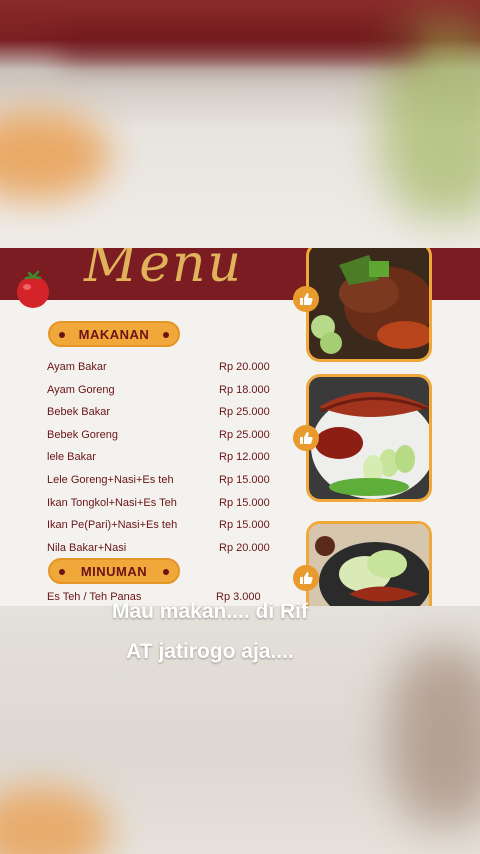 This screenshot has width=480, height=854. What do you see at coordinates (87, 548) in the screenshot?
I see `item-name: Nila Bakar+Nasi` at bounding box center [87, 548].